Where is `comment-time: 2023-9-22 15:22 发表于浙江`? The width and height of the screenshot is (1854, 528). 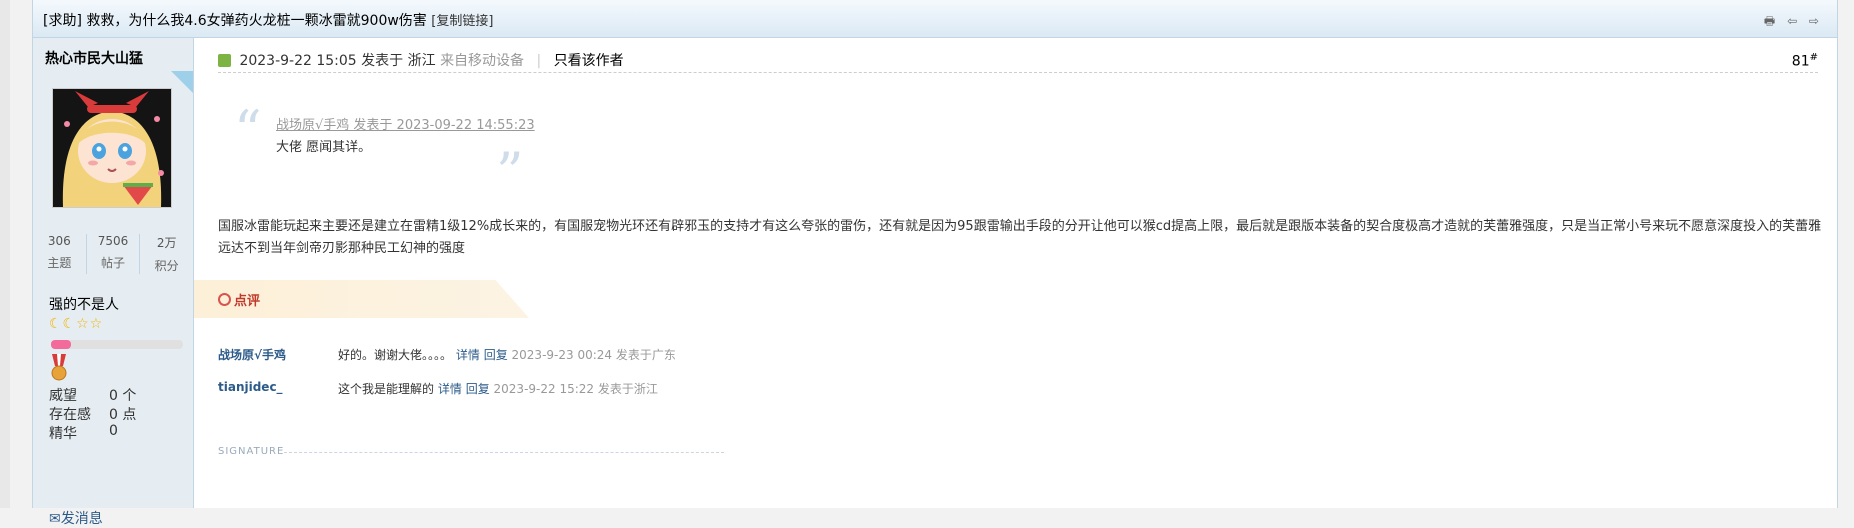
comment-time: 2023-9-22 15:22 发表于浙江 is located at coordinates (575, 389).